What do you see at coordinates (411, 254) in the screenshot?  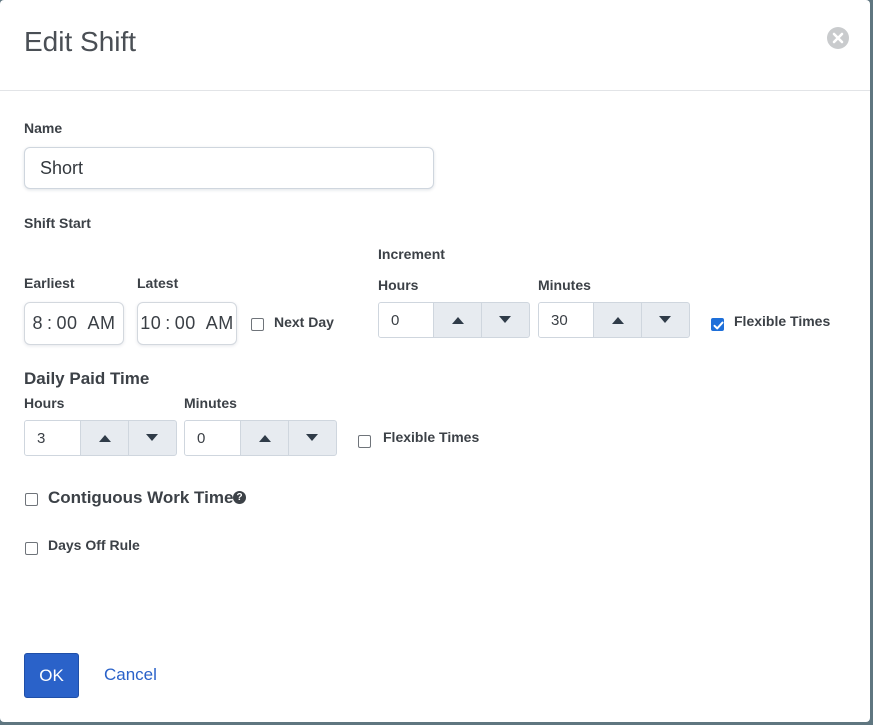 I see `increment-label: Increment` at bounding box center [411, 254].